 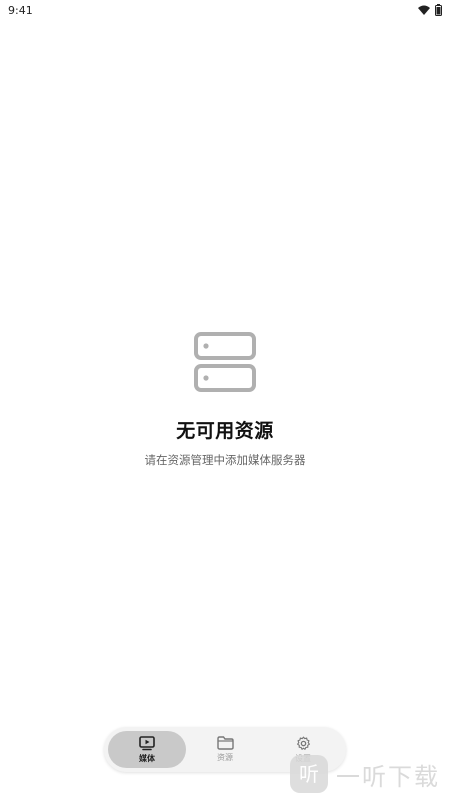 I want to click on watermark-logo-icon: 听, so click(x=309, y=774).